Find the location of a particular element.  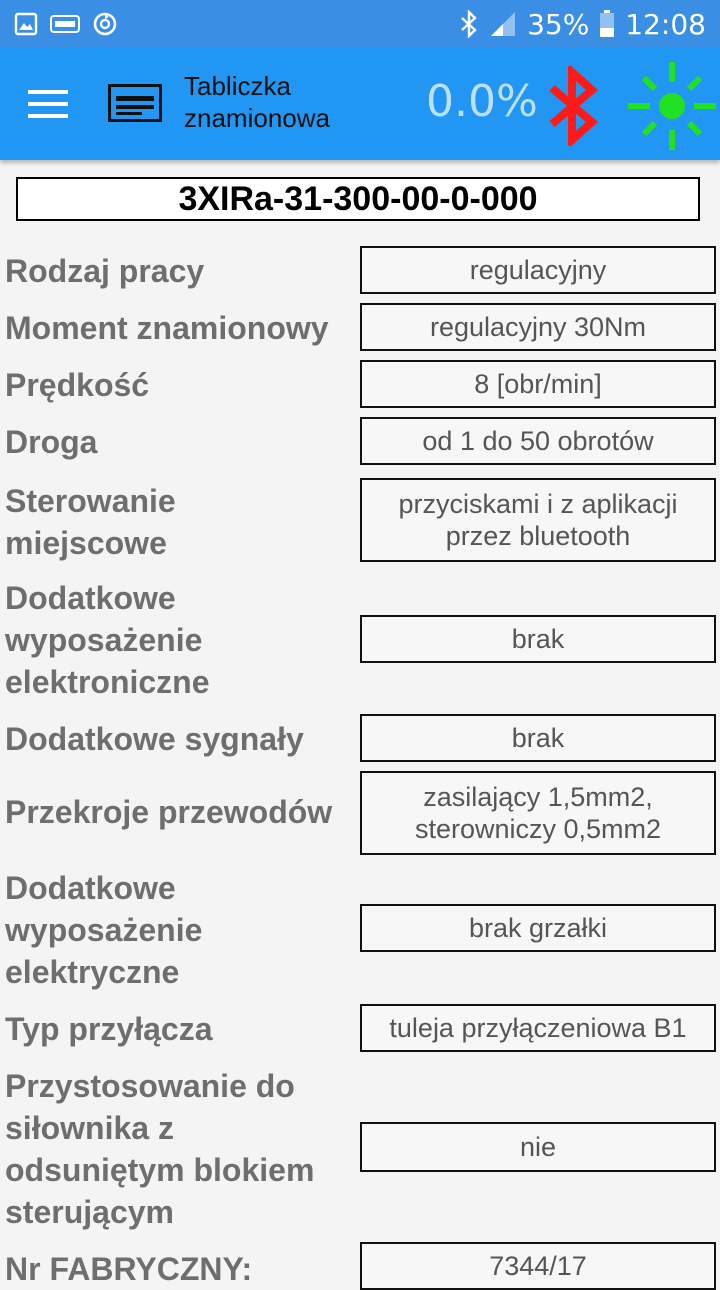

label-local-control: Sterowanie miejscowe is located at coordinates (90, 522).